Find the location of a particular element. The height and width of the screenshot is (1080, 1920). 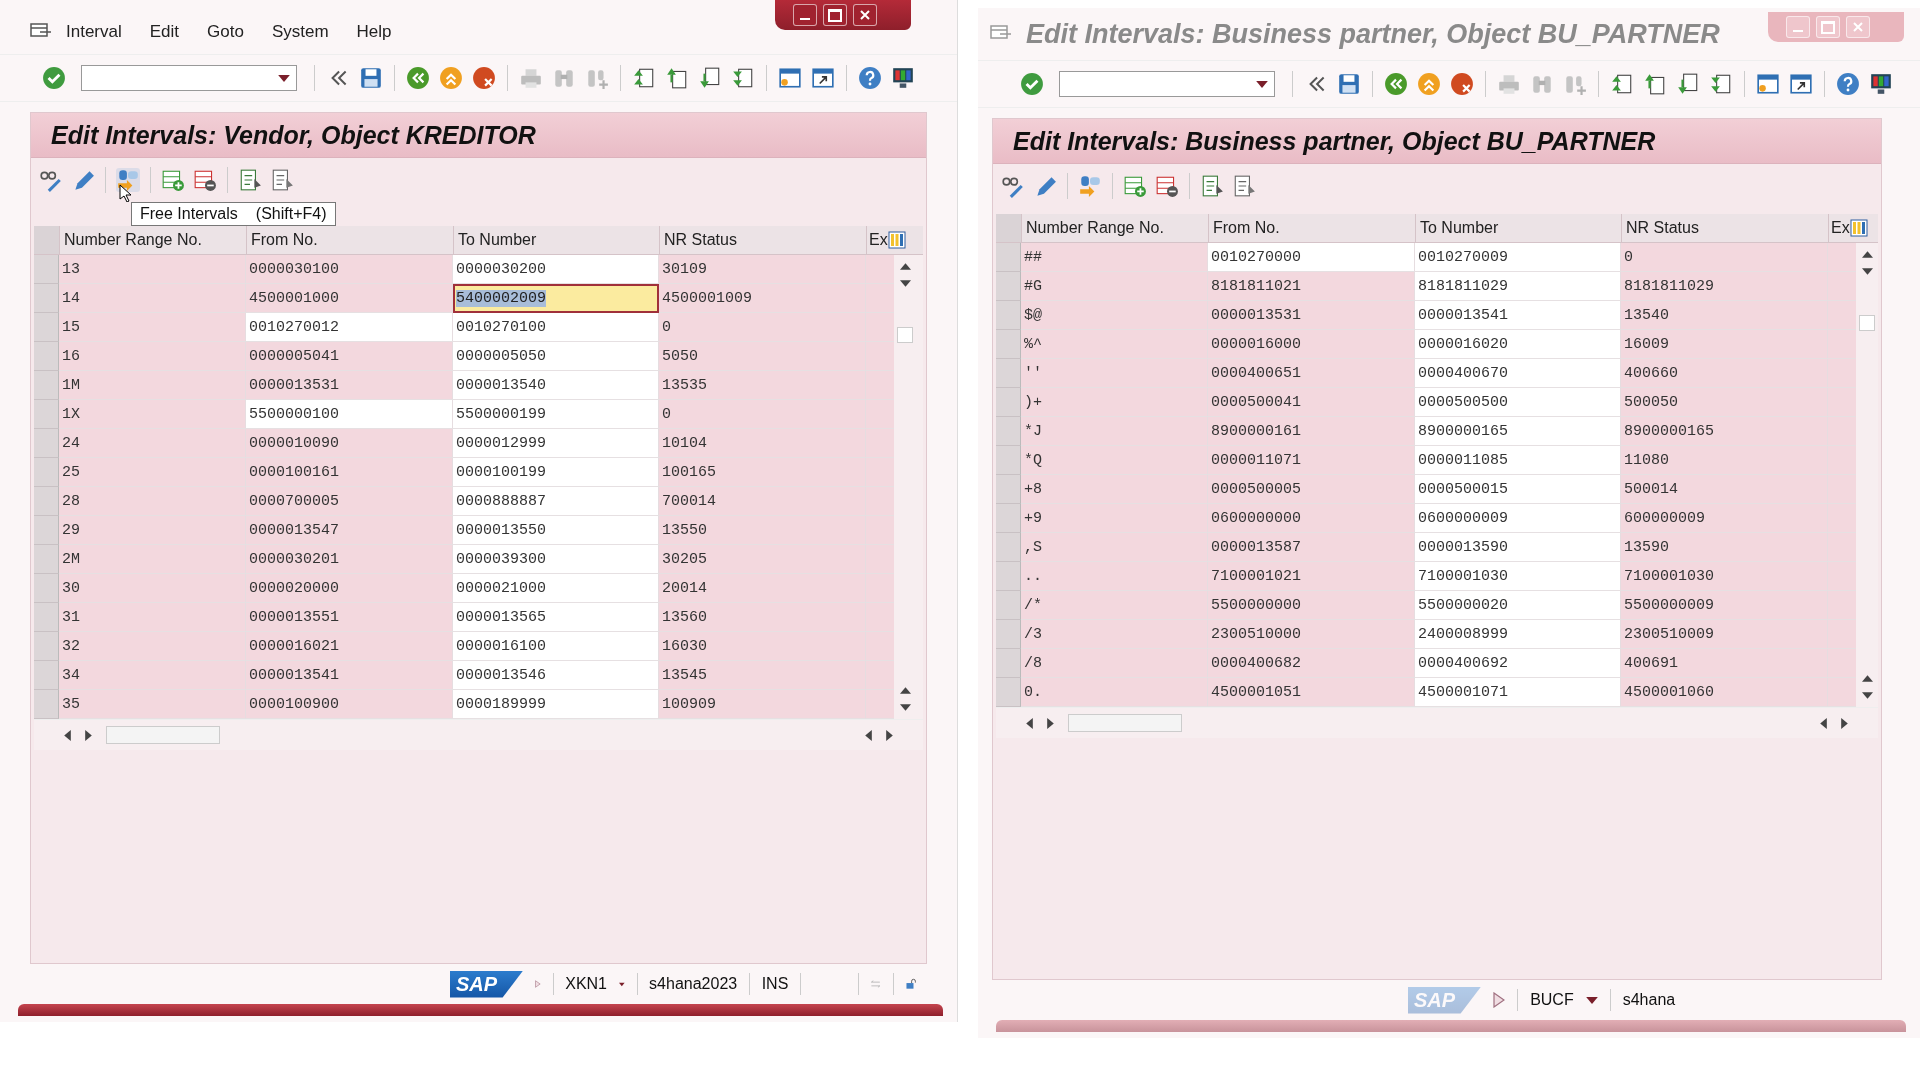

table-cell: 0000013546 is located at coordinates (556, 675).